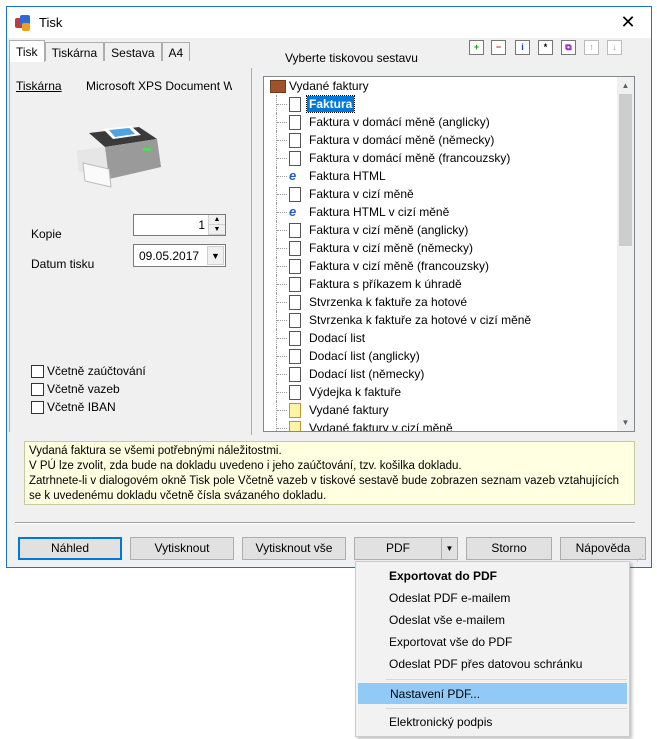 The image size is (657, 739). Describe the element at coordinates (625, 170) in the screenshot. I see `scroll-thumb` at that location.